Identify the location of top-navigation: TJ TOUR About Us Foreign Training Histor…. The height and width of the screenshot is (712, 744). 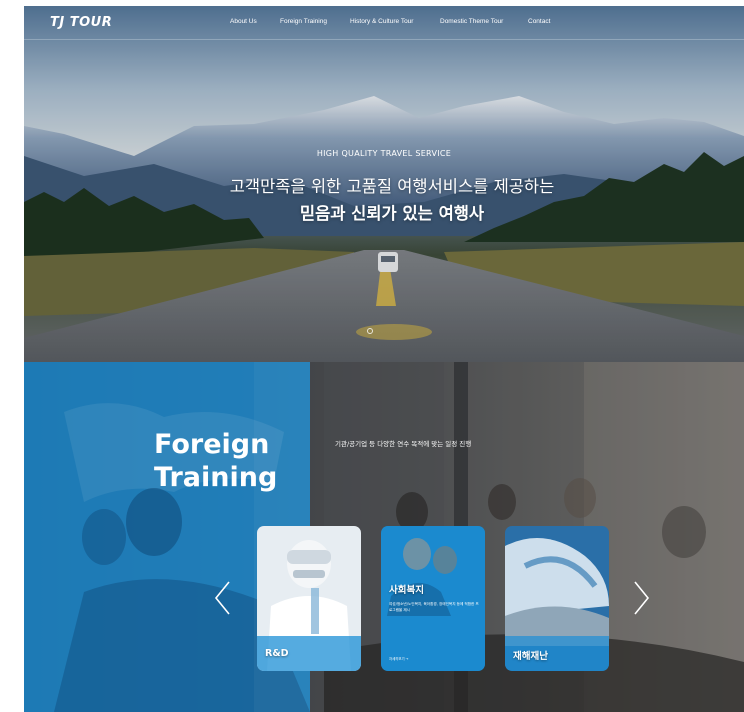
(384, 23).